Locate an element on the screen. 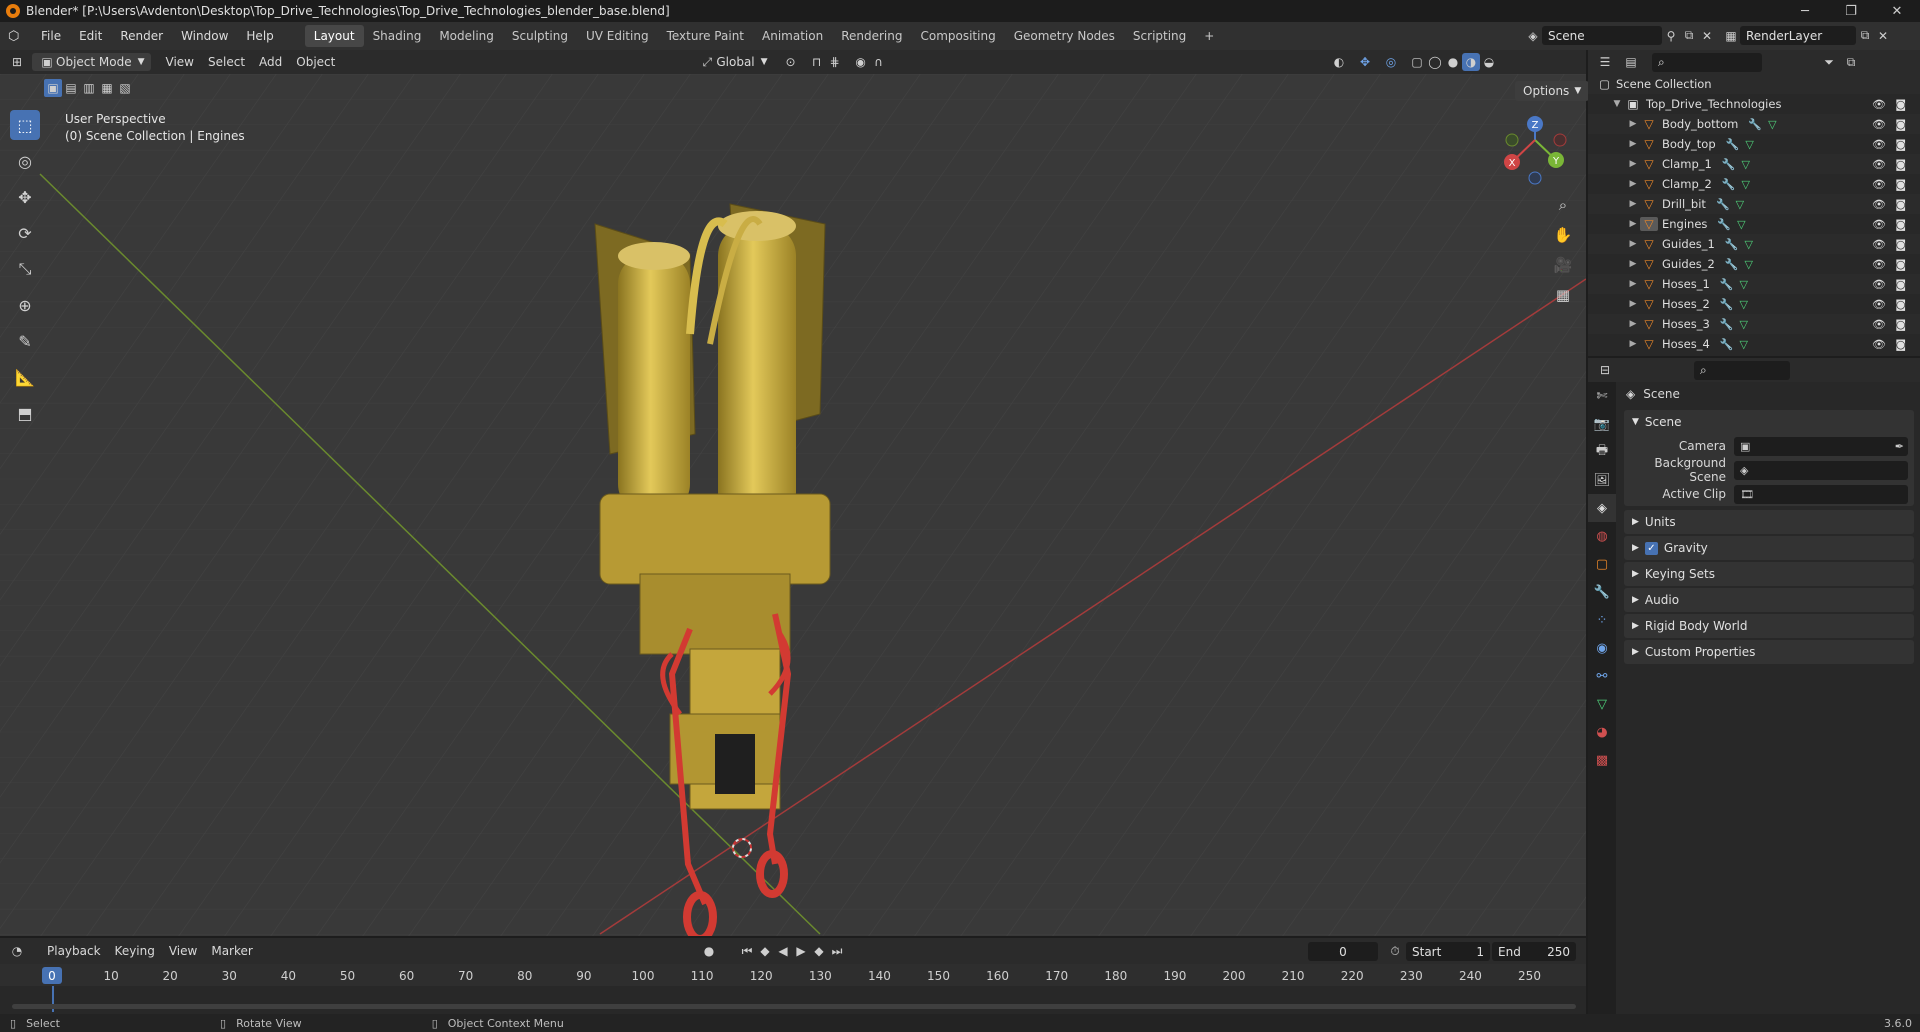  expand-icon: ▼ is located at coordinates (1617, 104).